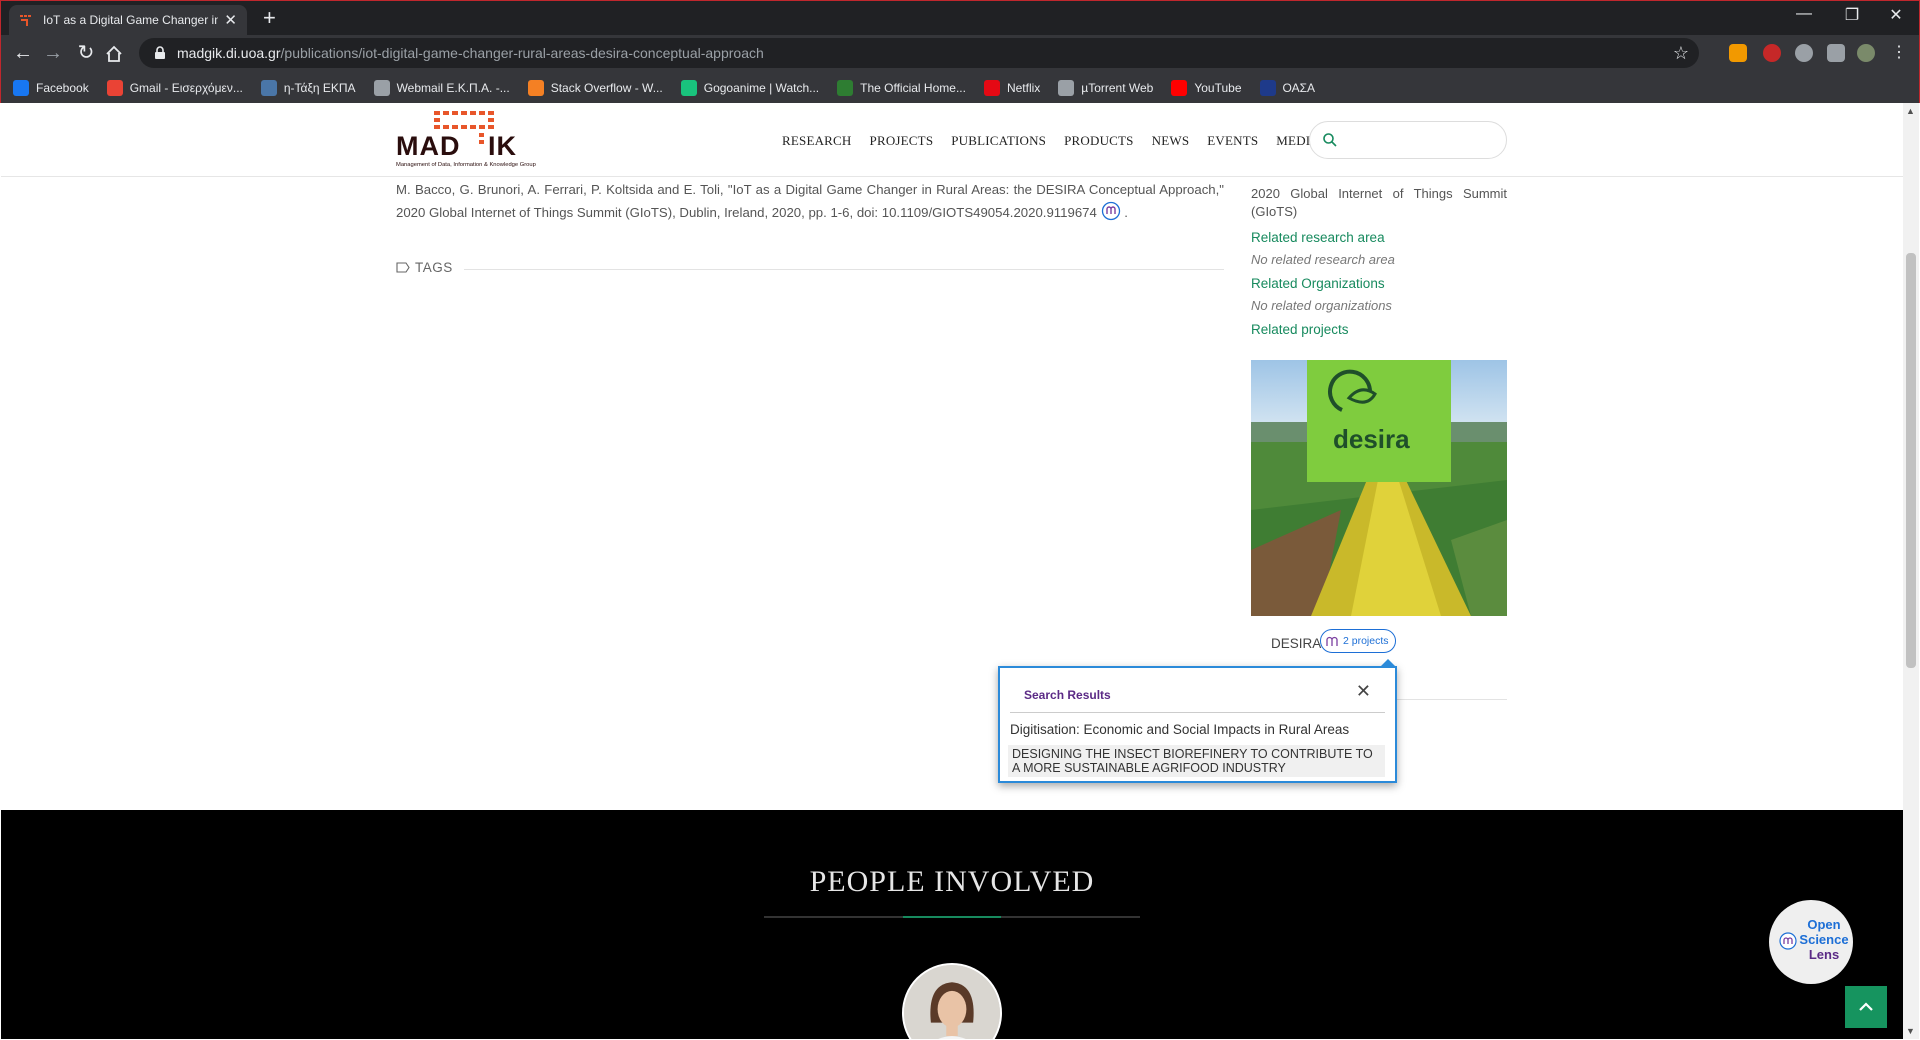 This screenshot has height=1040, width=1920. I want to click on osl-label-line2: Science, so click(1824, 939).